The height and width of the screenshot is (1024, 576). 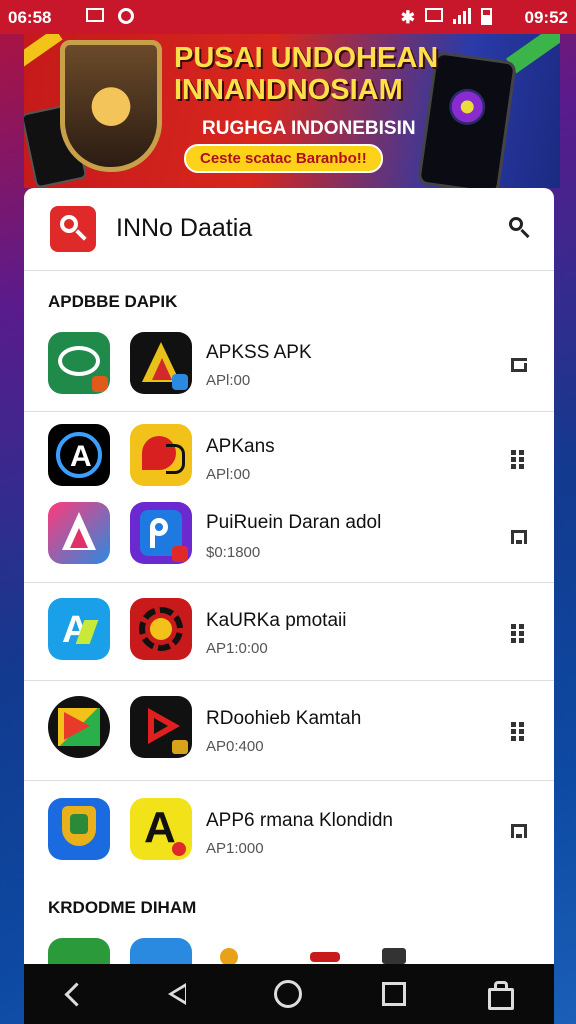 I want to click on panel-title: INNo Daatia, so click(x=184, y=228).